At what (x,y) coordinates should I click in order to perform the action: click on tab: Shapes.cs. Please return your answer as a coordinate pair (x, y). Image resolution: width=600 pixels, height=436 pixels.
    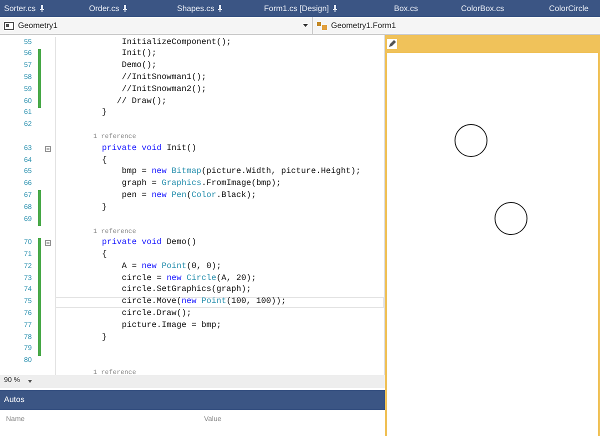
    Looking at the image, I should click on (195, 8).